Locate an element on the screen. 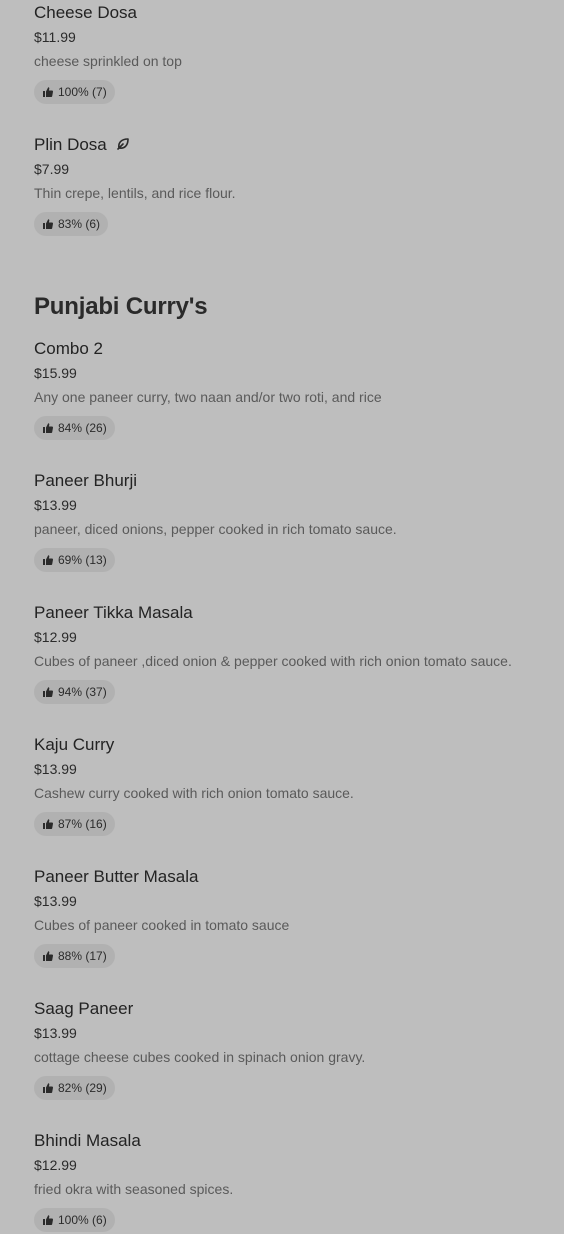 The width and height of the screenshot is (564, 1234). rating-badge: 100% (7) is located at coordinates (74, 92).